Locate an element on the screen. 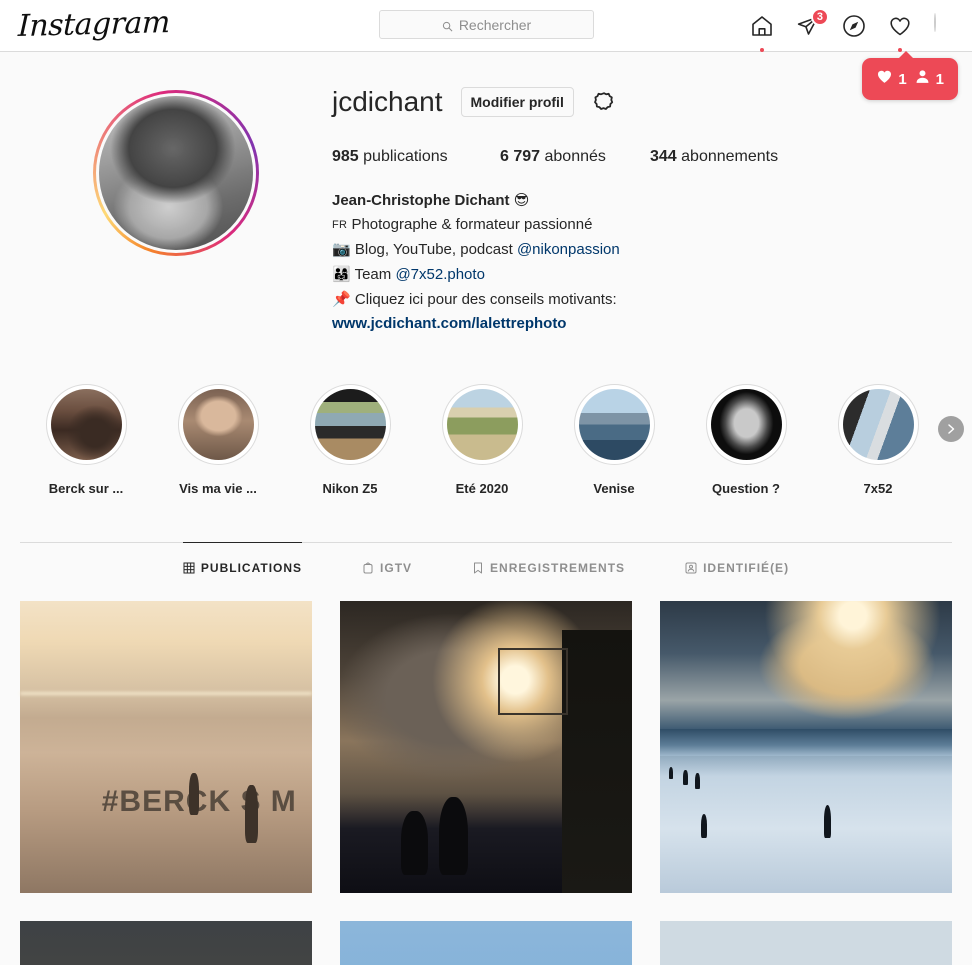  post-sea-horizon is located at coordinates (806, 943).